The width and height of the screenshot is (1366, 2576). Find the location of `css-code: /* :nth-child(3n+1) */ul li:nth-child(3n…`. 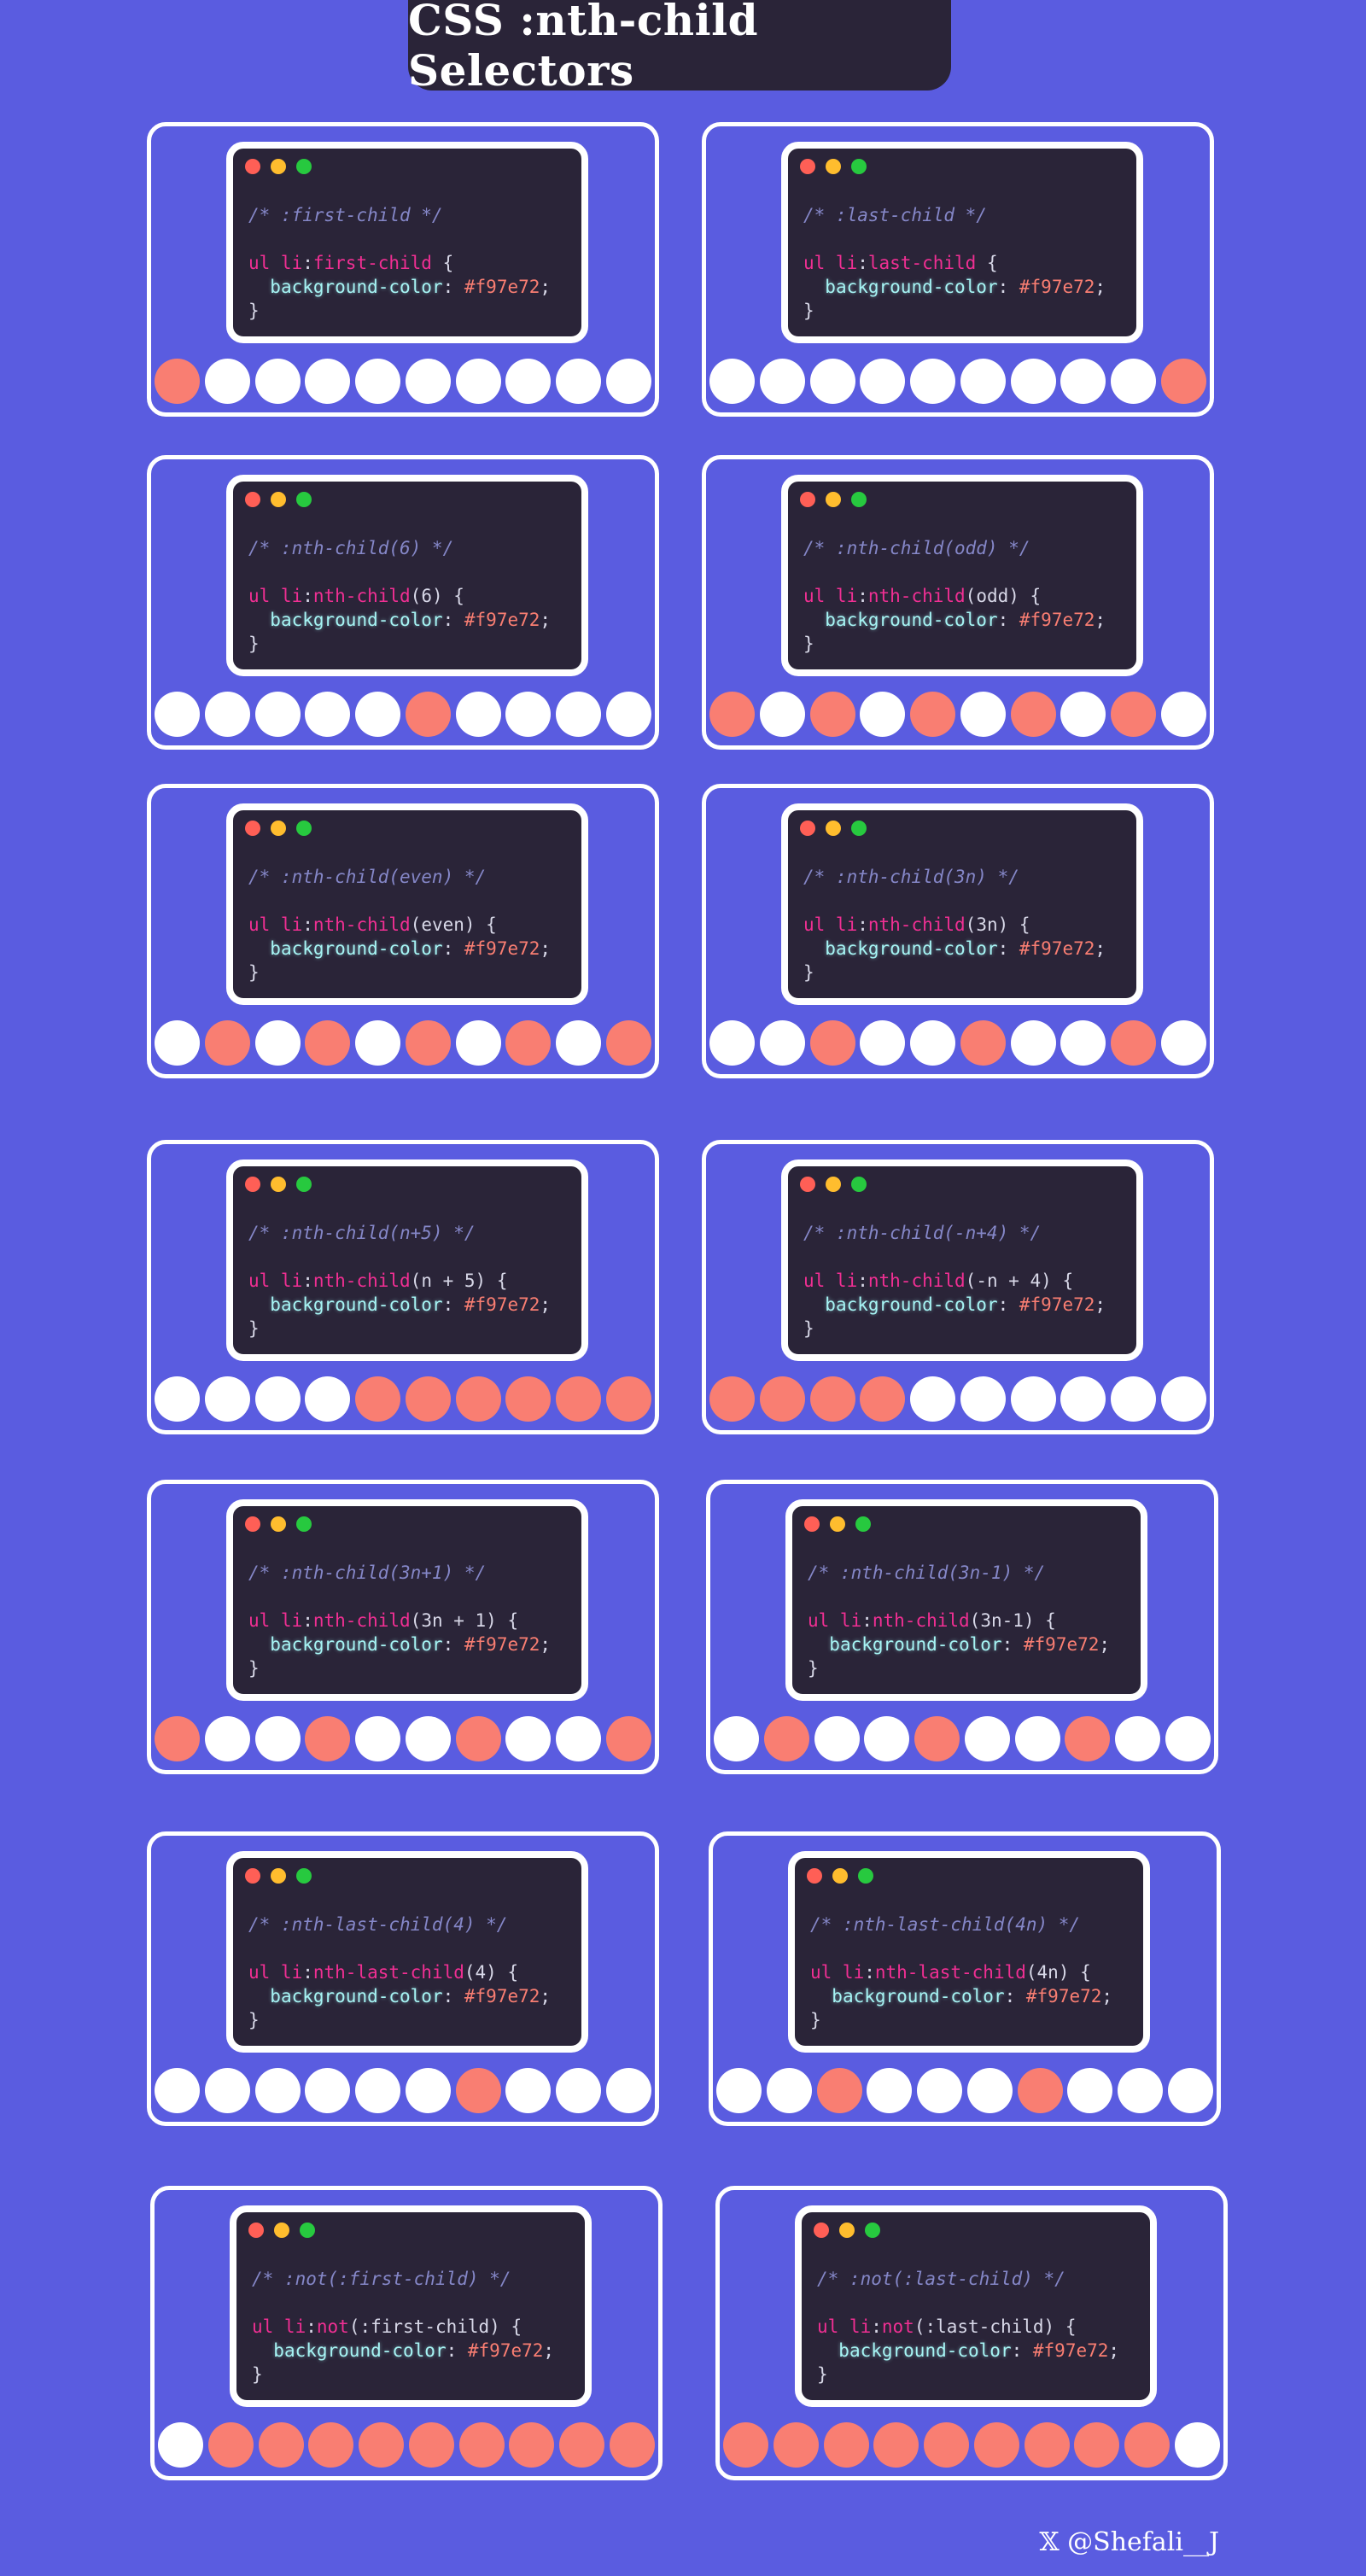

css-code: /* :nth-child(3n+1) */ul li:nth-child(3n… is located at coordinates (411, 1620).